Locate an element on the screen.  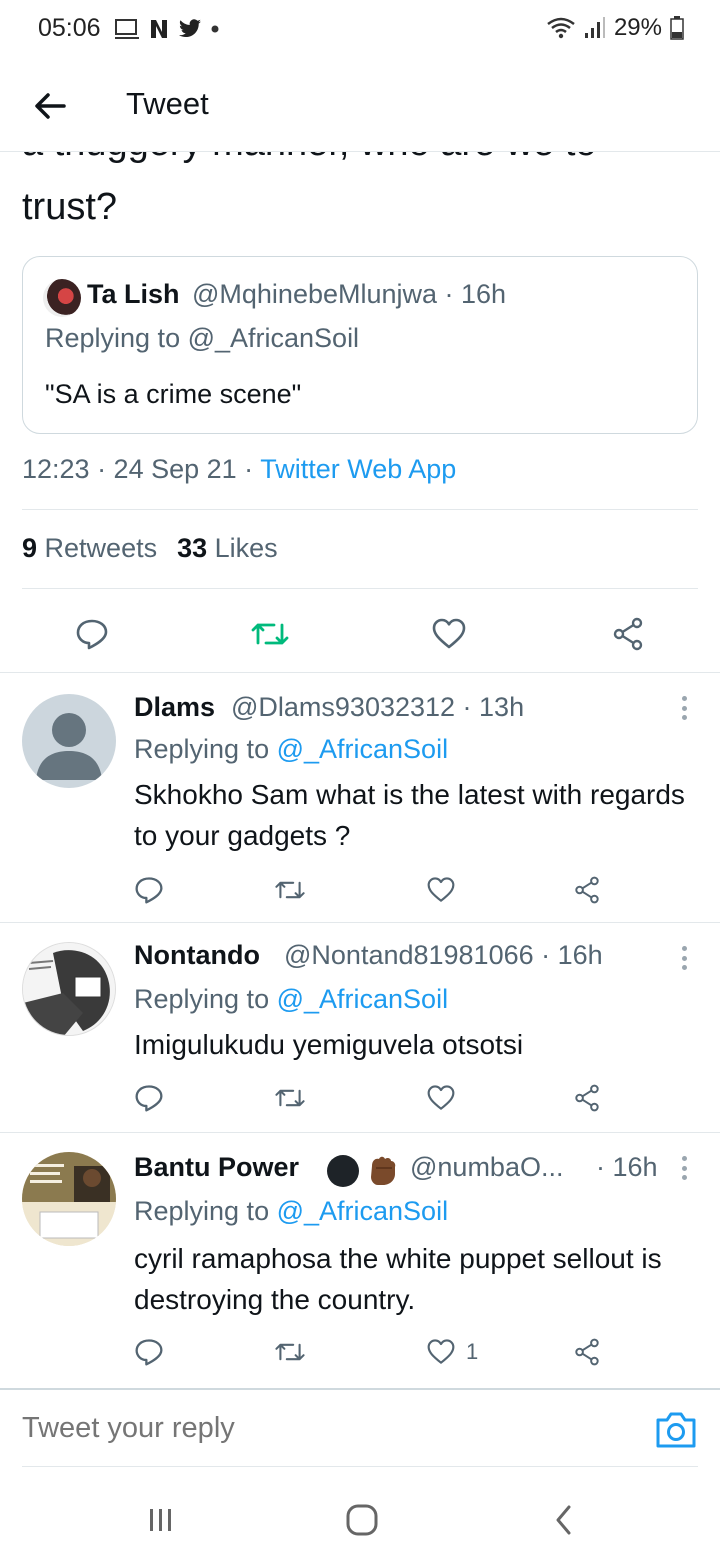
reply-author-name: Nontando is located at coordinates (197, 955).